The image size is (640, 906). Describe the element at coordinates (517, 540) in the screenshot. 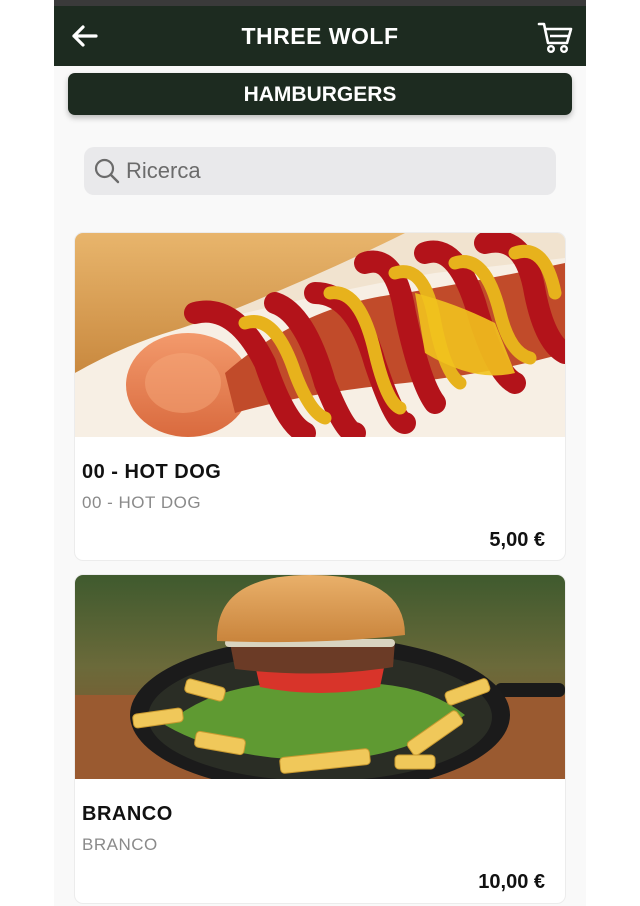

I see `product-price: 5,00 €` at that location.